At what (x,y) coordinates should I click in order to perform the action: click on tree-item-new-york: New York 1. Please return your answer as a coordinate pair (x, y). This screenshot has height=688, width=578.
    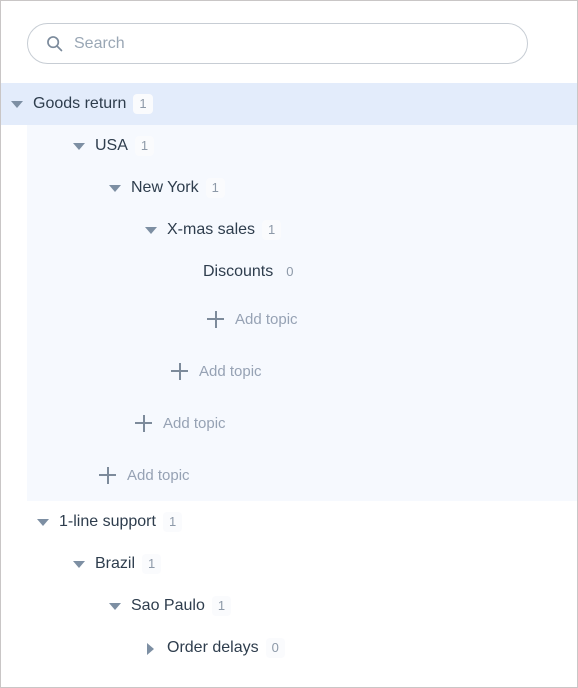
    Looking at the image, I should click on (302, 188).